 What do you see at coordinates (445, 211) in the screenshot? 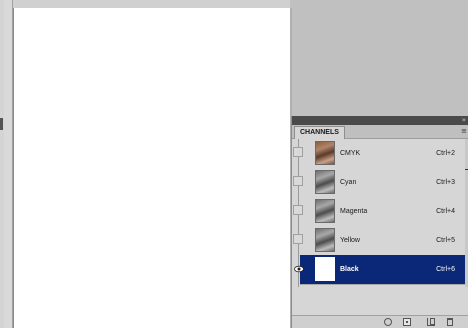
I see `channel-shortcut: Ctrl+4` at bounding box center [445, 211].